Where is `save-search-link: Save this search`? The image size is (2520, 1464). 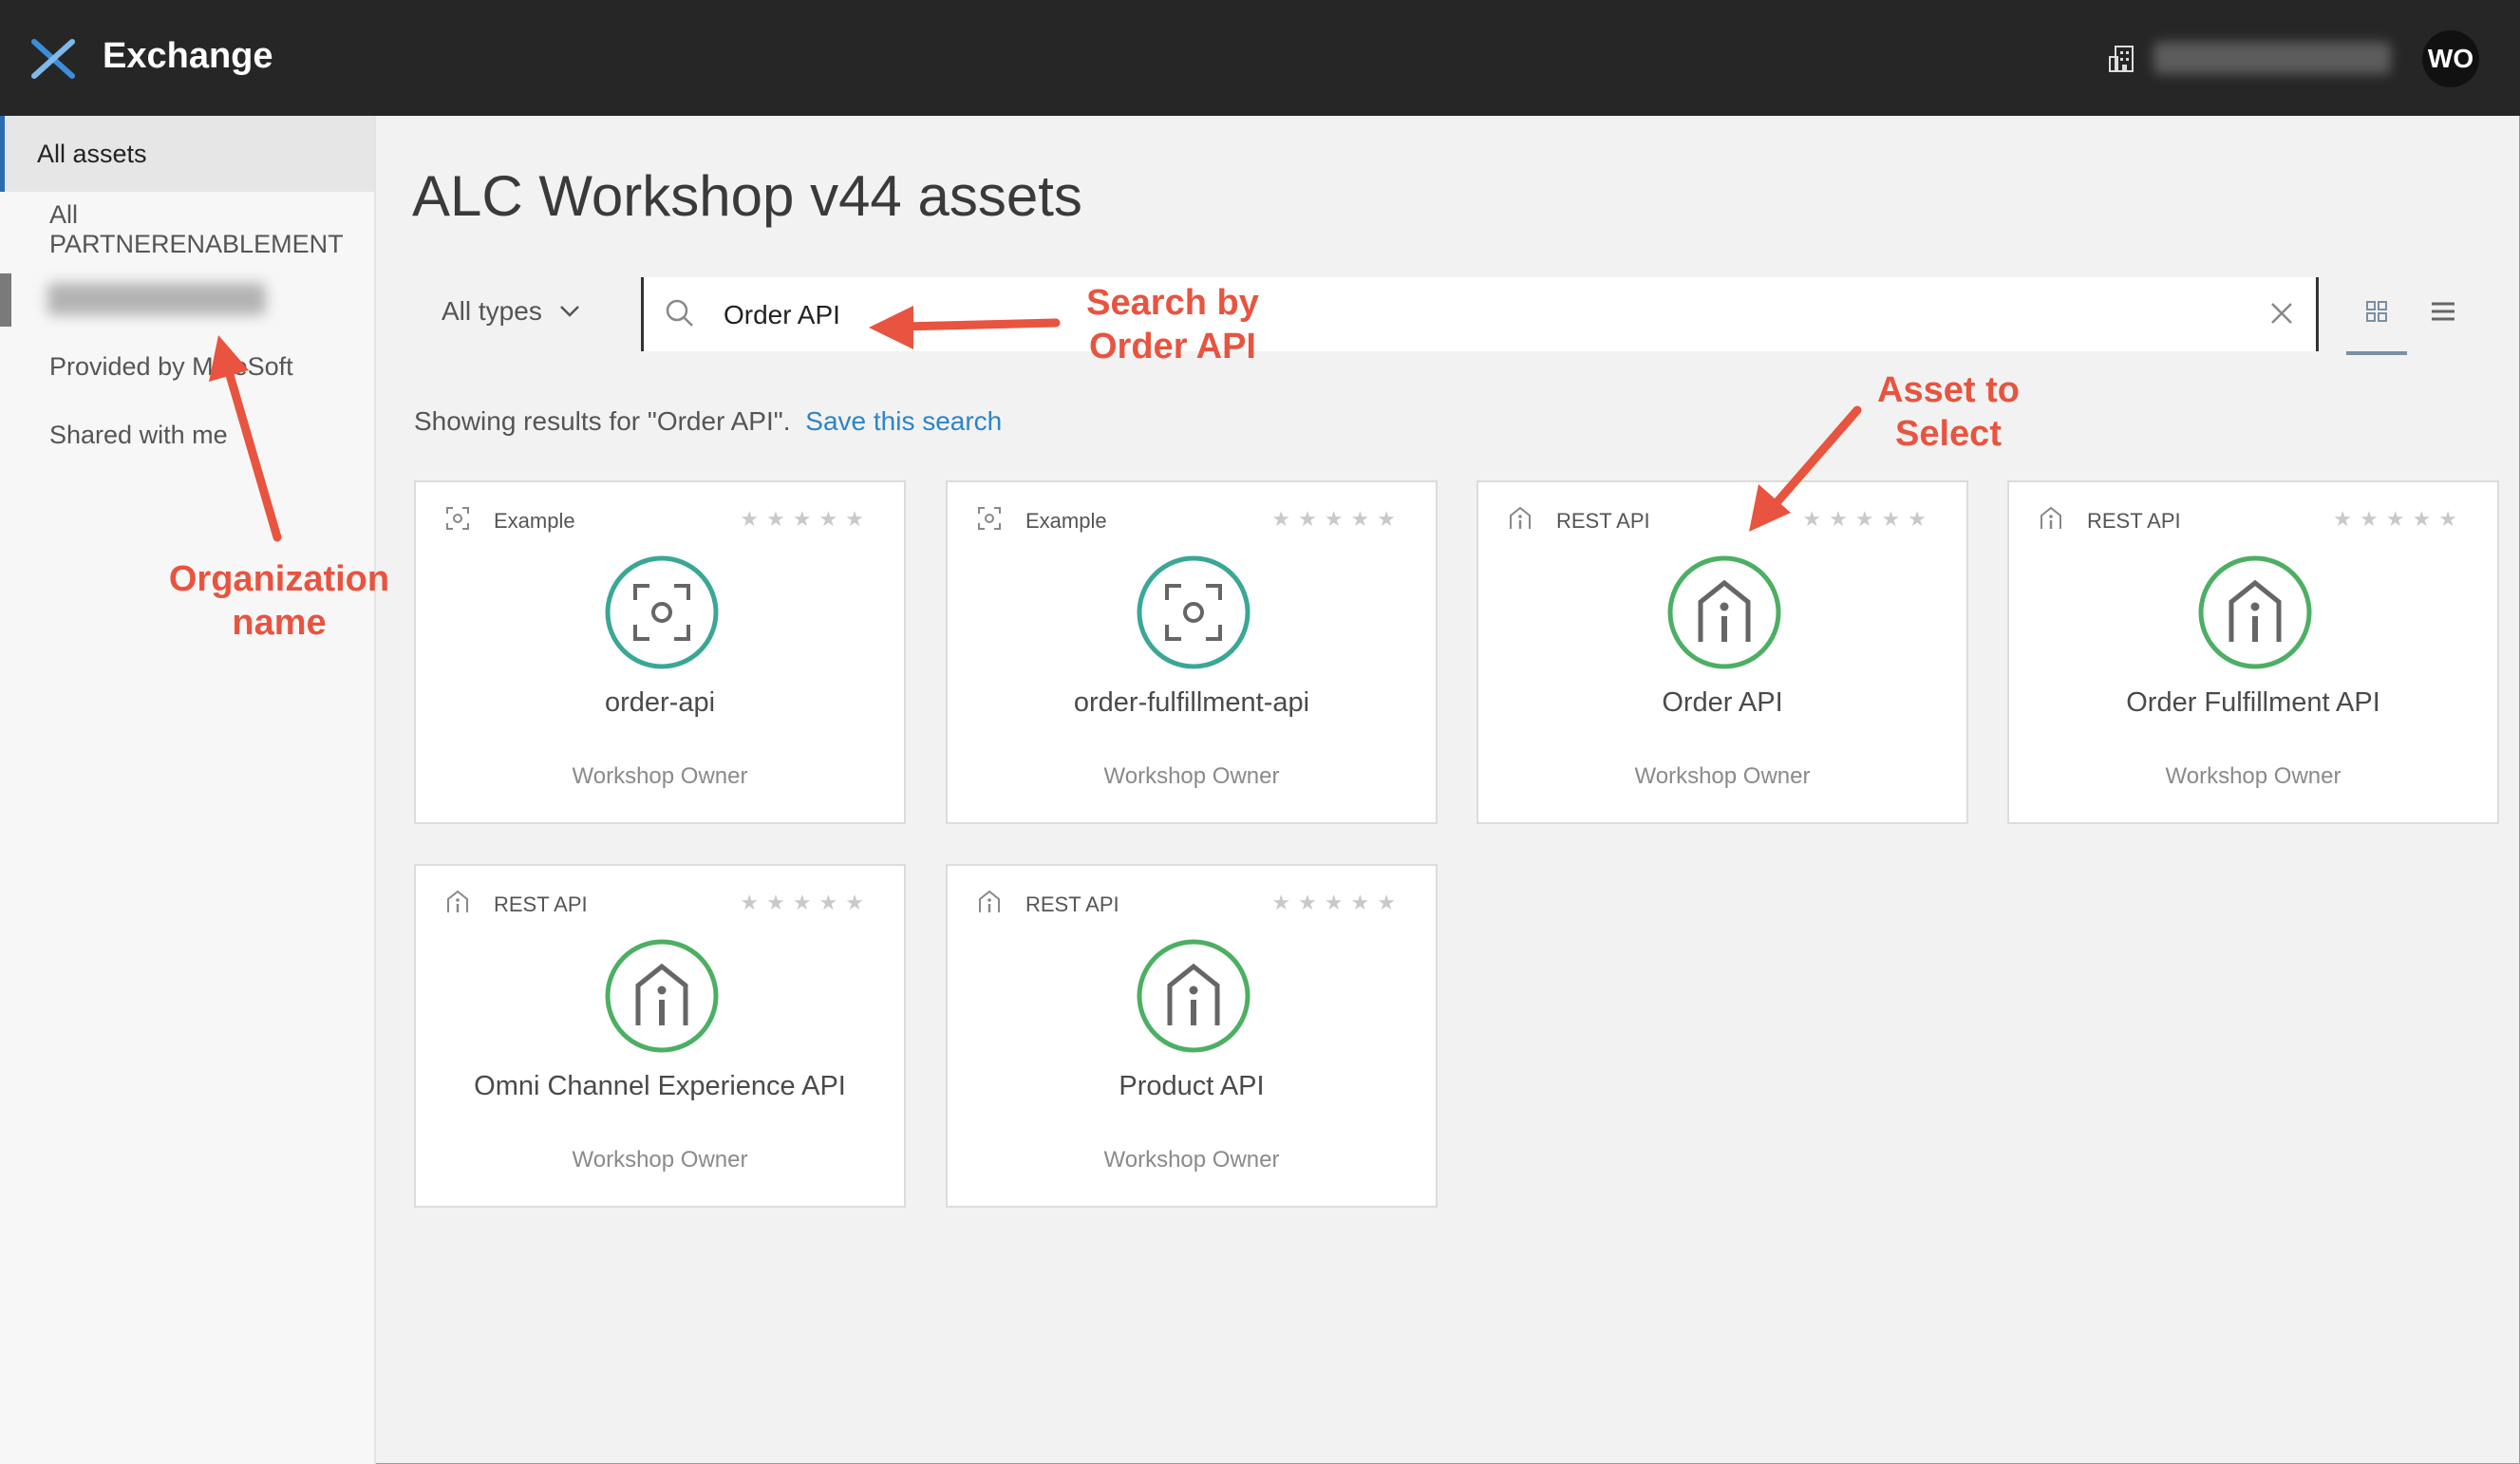
save-search-link: Save this search is located at coordinates (903, 421).